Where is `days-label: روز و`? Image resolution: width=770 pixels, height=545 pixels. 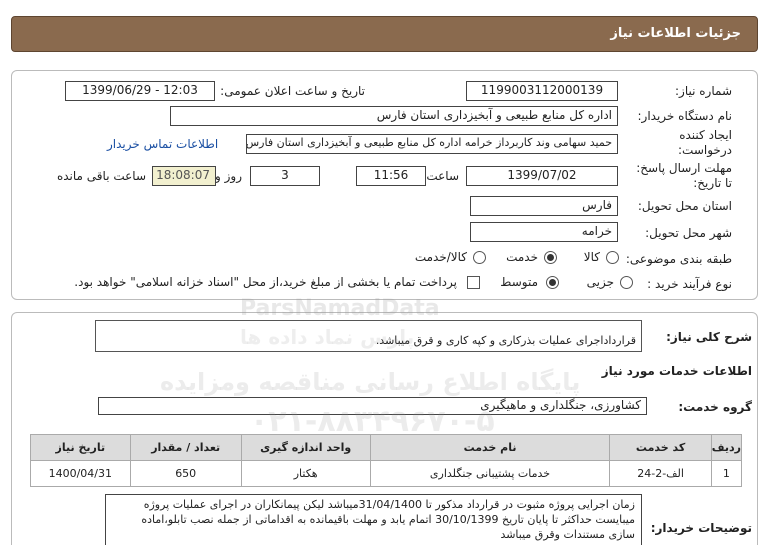 days-label: روز و is located at coordinates (228, 176).